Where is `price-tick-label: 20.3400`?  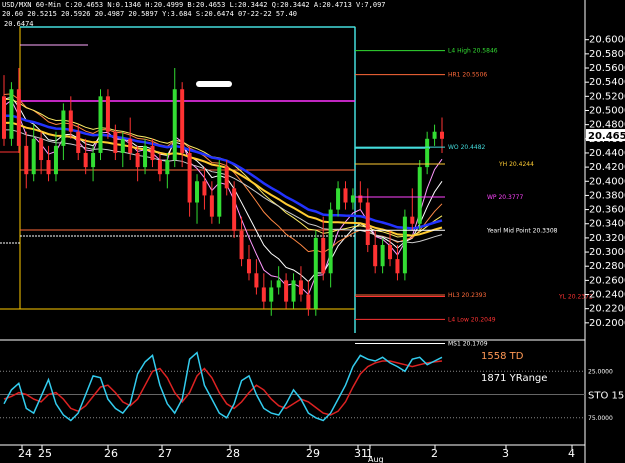
price-tick-label: 20.3400 is located at coordinates (607, 224).